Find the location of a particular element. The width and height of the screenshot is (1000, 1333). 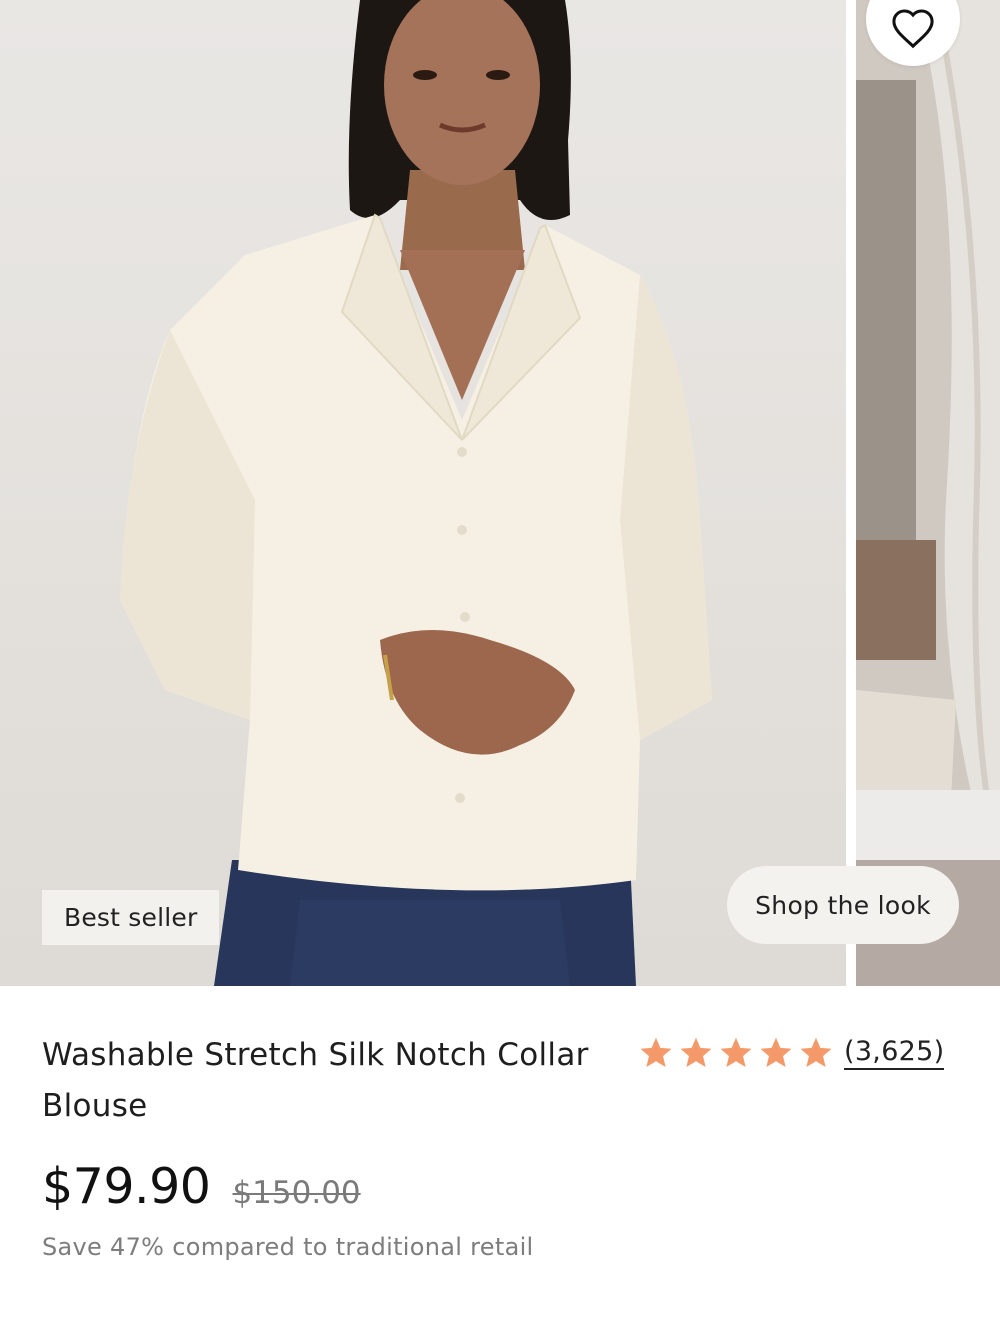

review-count-link: (3,625) is located at coordinates (894, 1053).